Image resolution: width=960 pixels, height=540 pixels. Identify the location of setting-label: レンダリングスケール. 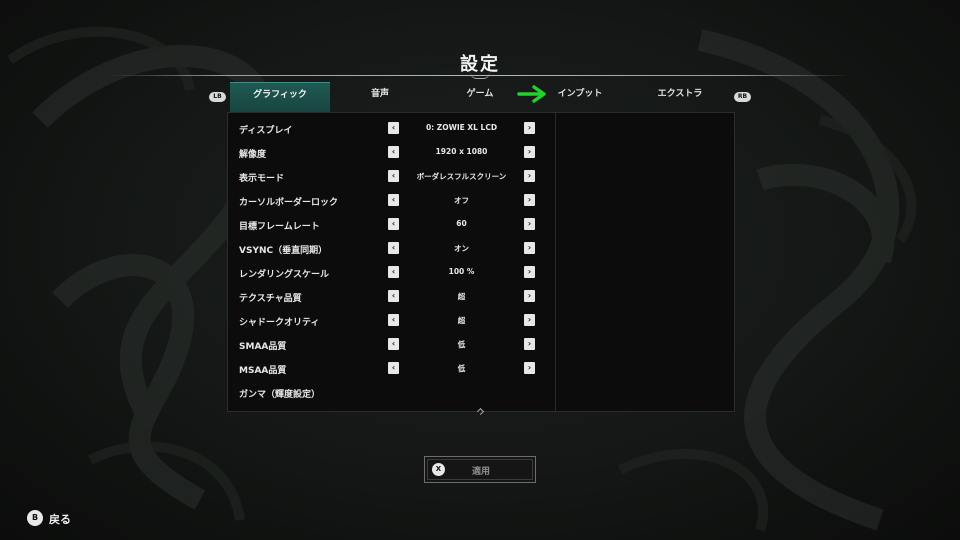
(284, 275).